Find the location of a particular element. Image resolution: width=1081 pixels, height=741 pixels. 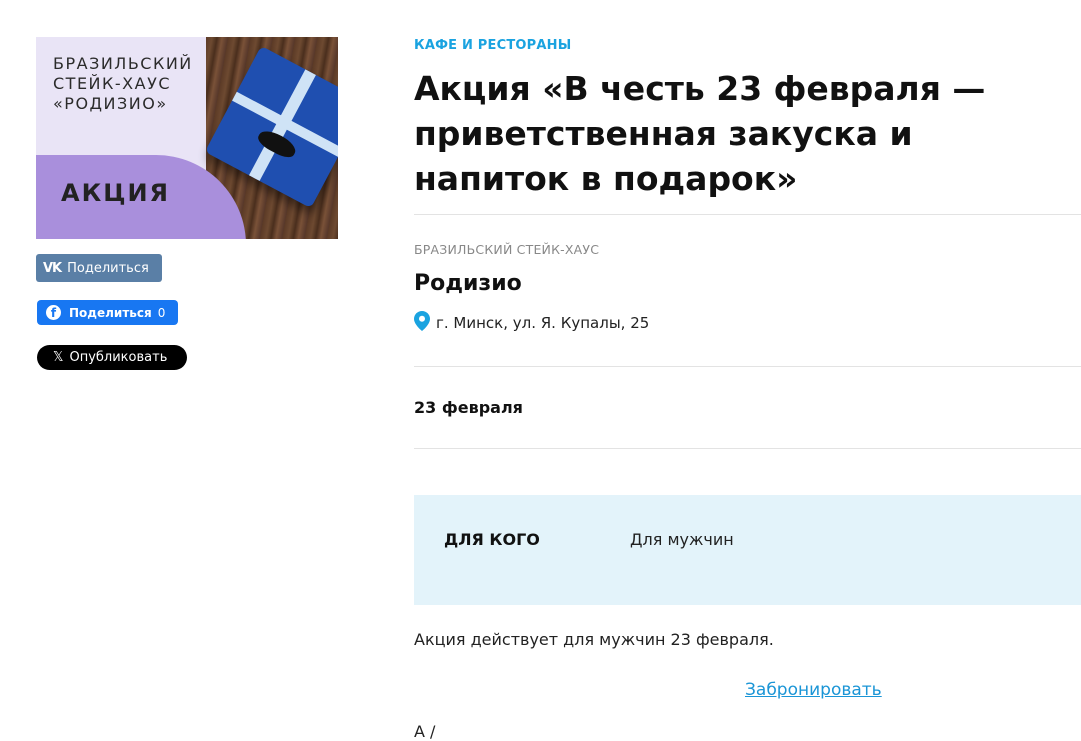

book-link: Забронировать is located at coordinates (813, 690).